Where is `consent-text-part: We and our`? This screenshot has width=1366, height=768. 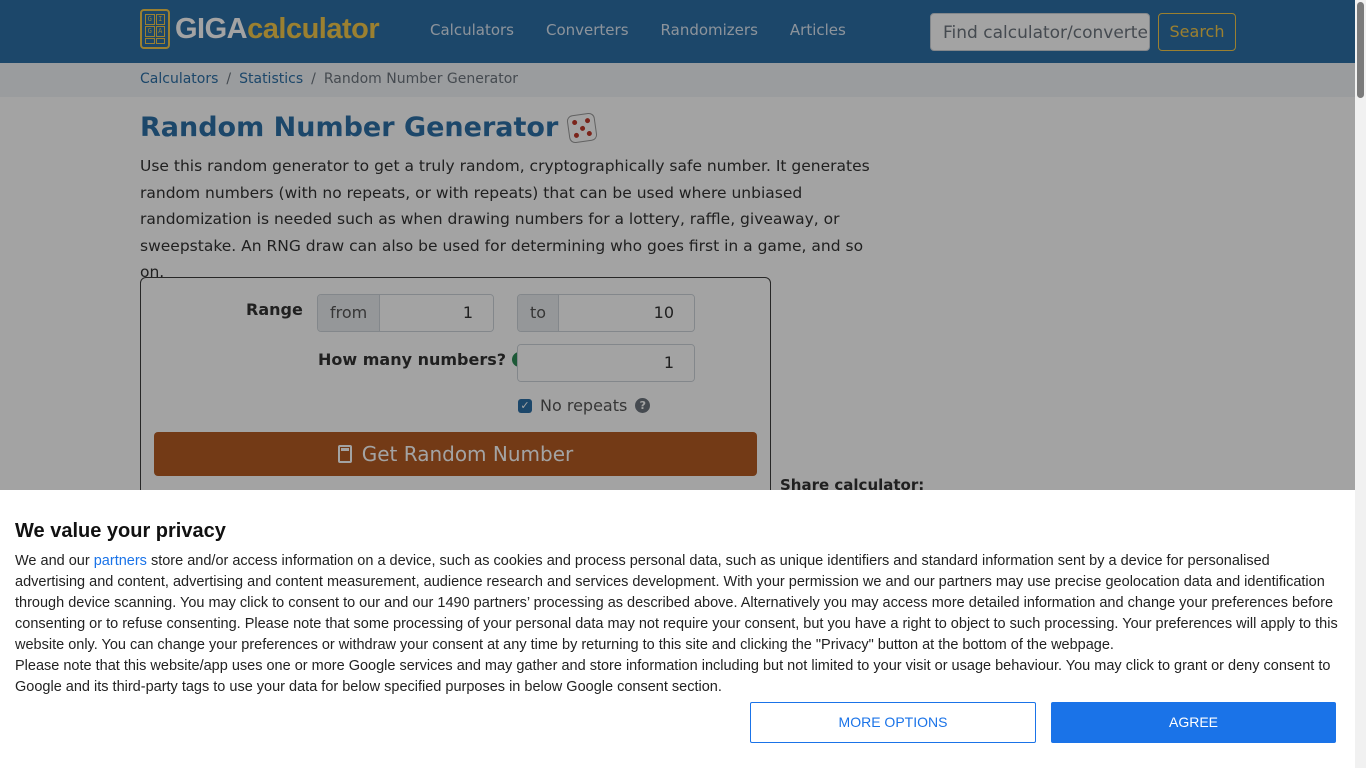
consent-text-part: We and our is located at coordinates (54, 561).